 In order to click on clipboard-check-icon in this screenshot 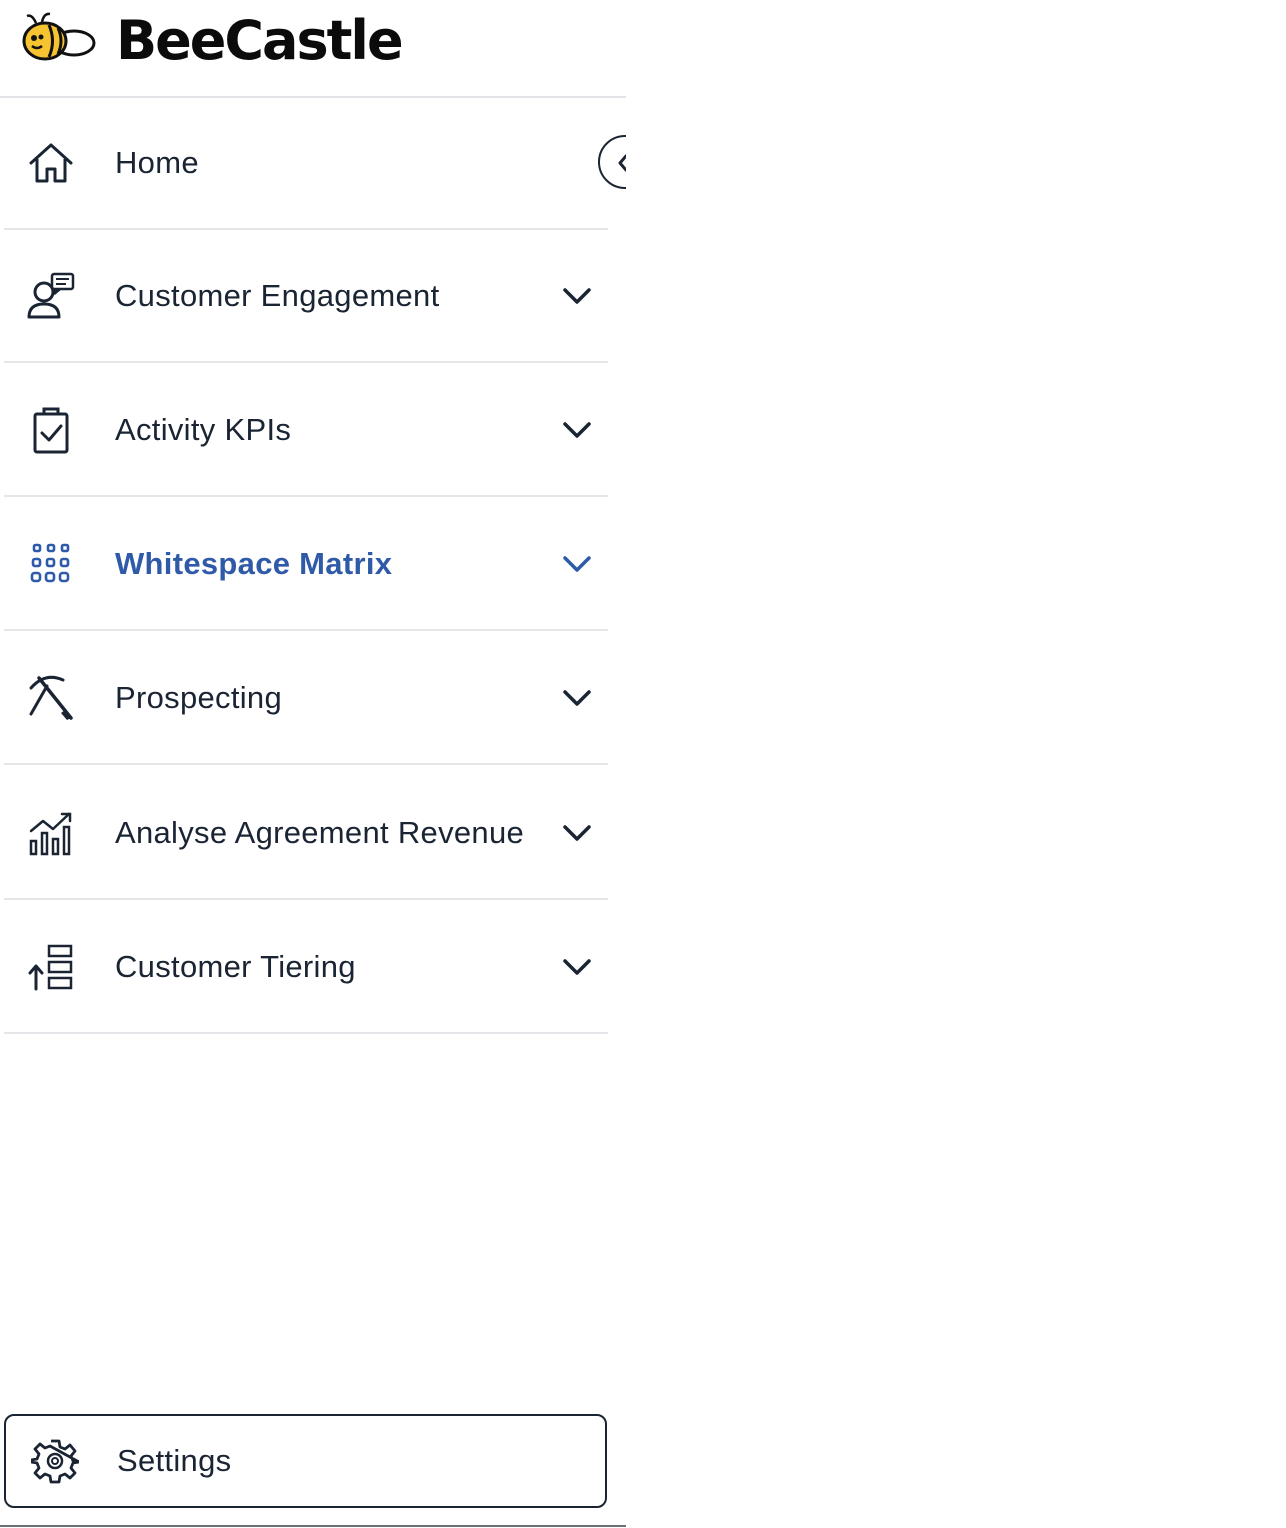, I will do `click(51, 430)`.